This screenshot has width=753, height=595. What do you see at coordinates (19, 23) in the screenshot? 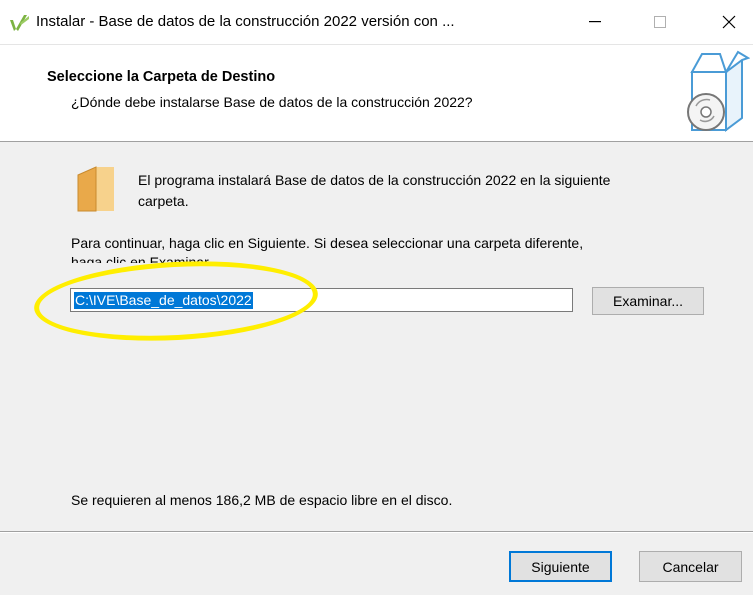
I see `app-icon` at bounding box center [19, 23].